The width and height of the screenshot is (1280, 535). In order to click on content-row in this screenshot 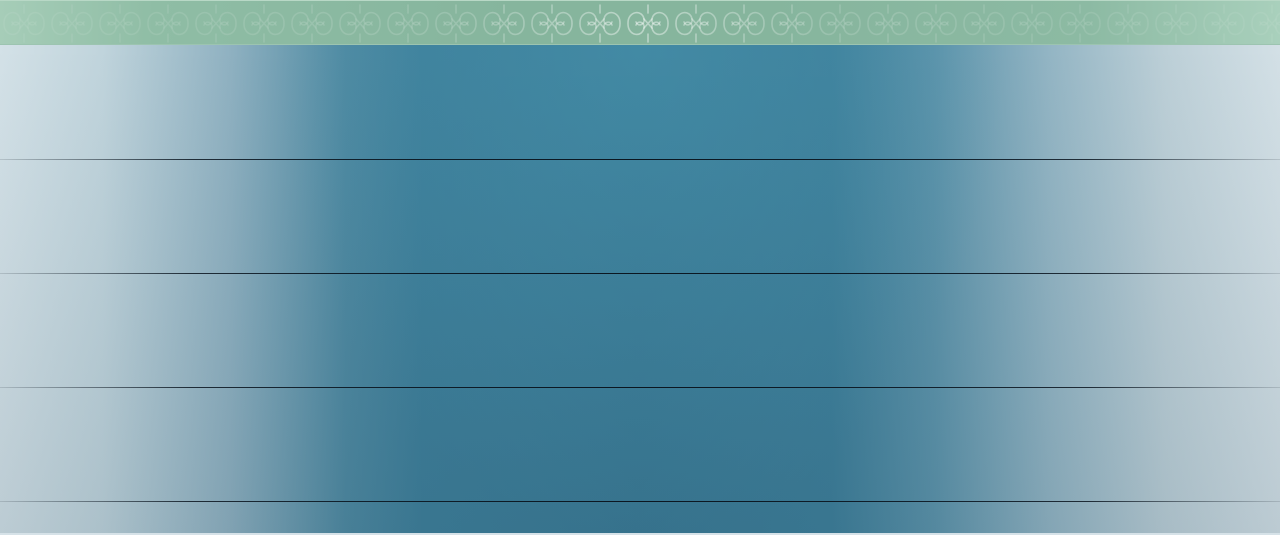, I will do `click(640, 518)`.